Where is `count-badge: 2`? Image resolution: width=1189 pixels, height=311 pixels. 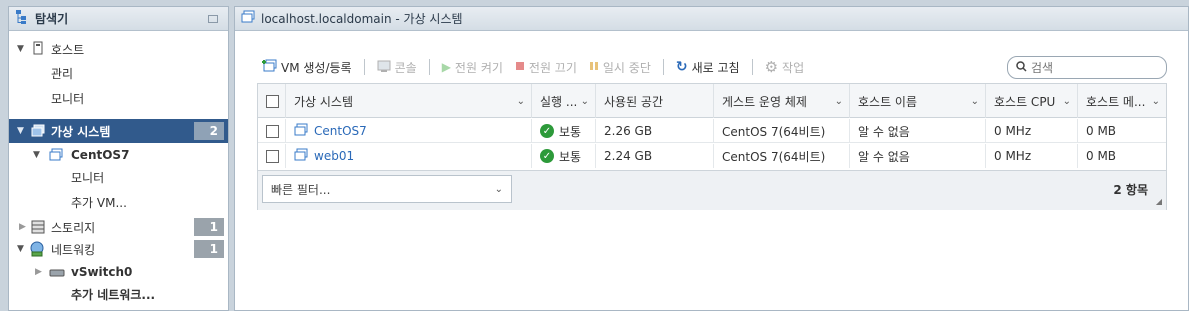
count-badge: 2 is located at coordinates (209, 131).